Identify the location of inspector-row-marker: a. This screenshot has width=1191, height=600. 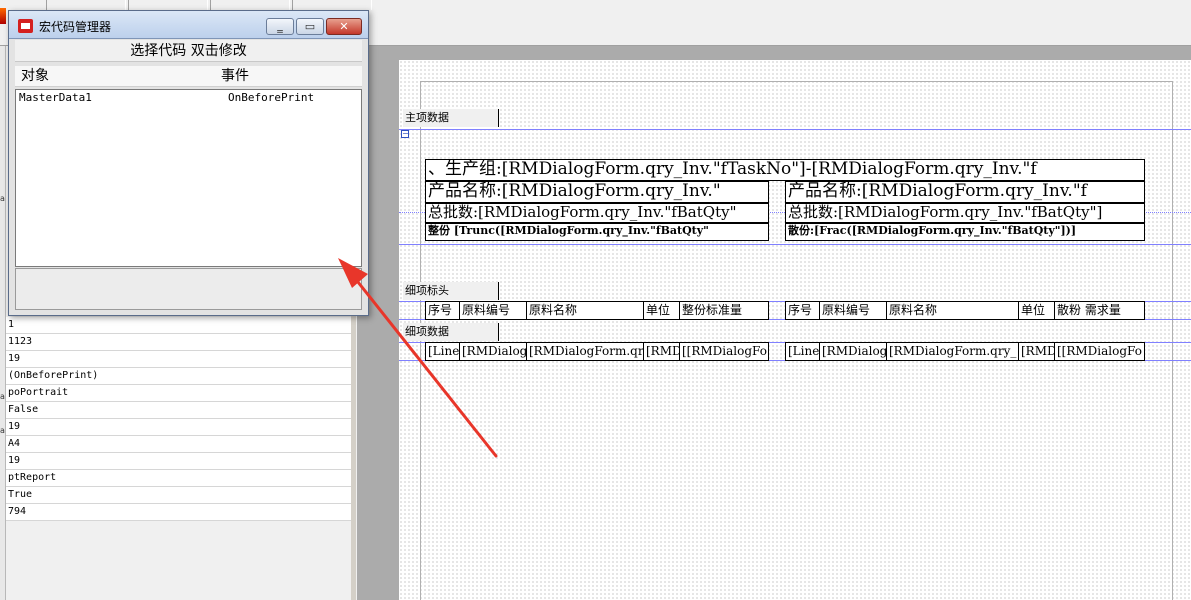
(2, 198).